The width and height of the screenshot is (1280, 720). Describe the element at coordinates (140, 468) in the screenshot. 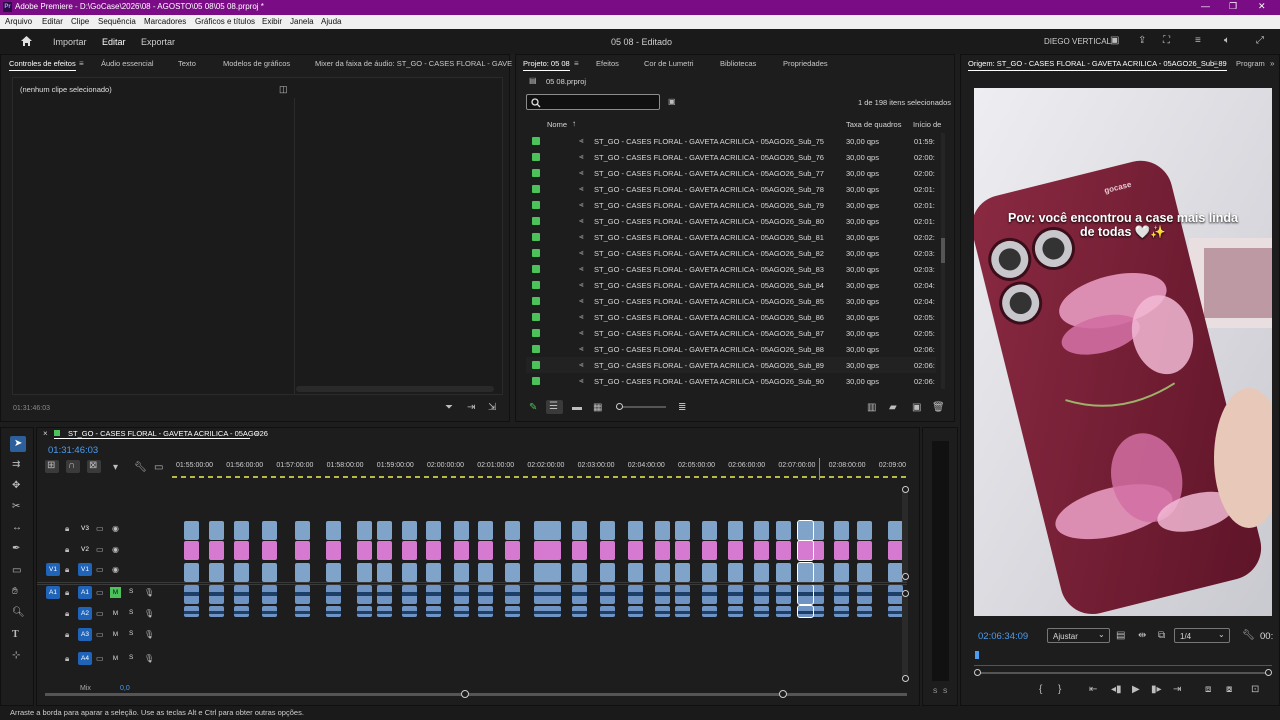

I see `wrench-icon: 🔧︎` at that location.